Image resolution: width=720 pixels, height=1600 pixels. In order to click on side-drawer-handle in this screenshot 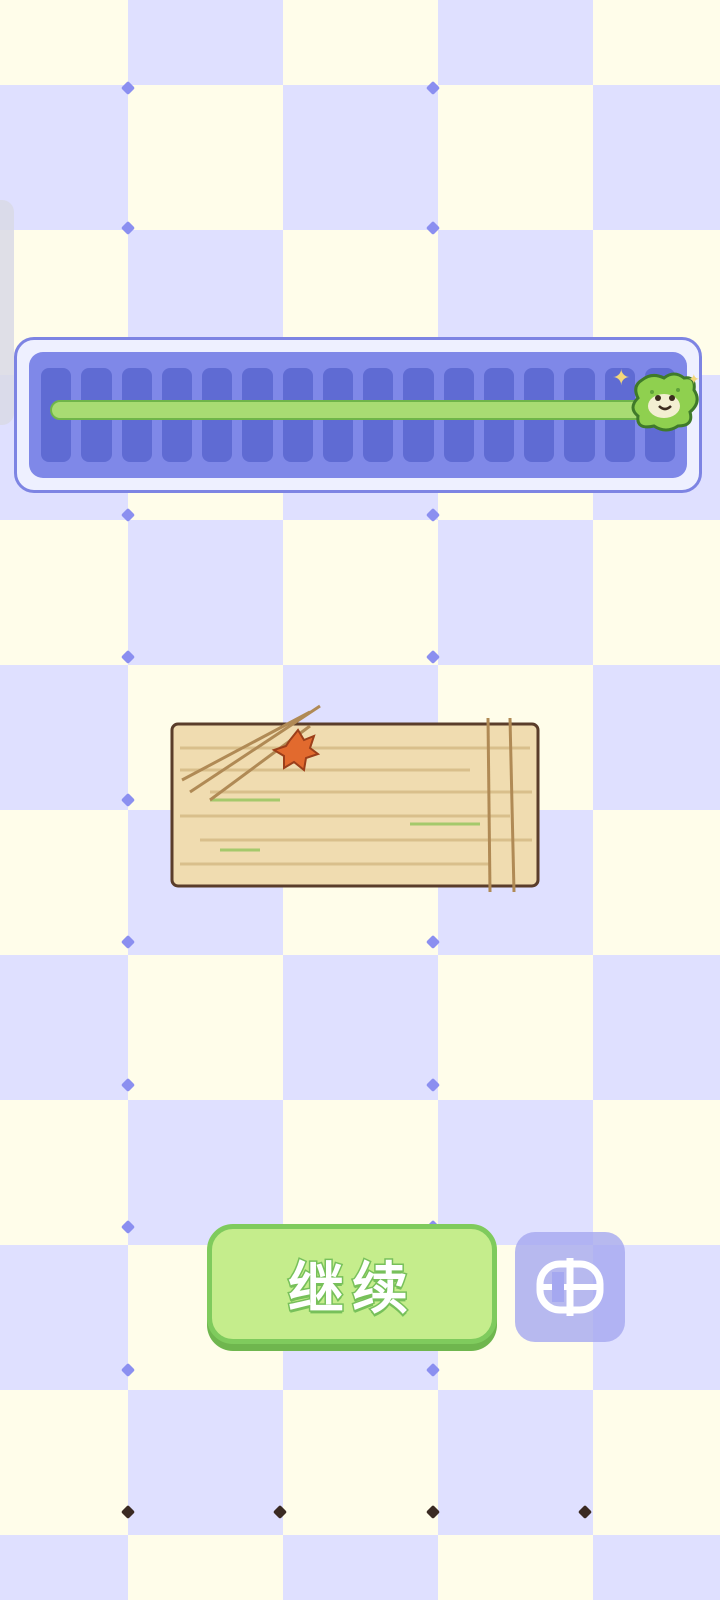, I will do `click(7, 312)`.